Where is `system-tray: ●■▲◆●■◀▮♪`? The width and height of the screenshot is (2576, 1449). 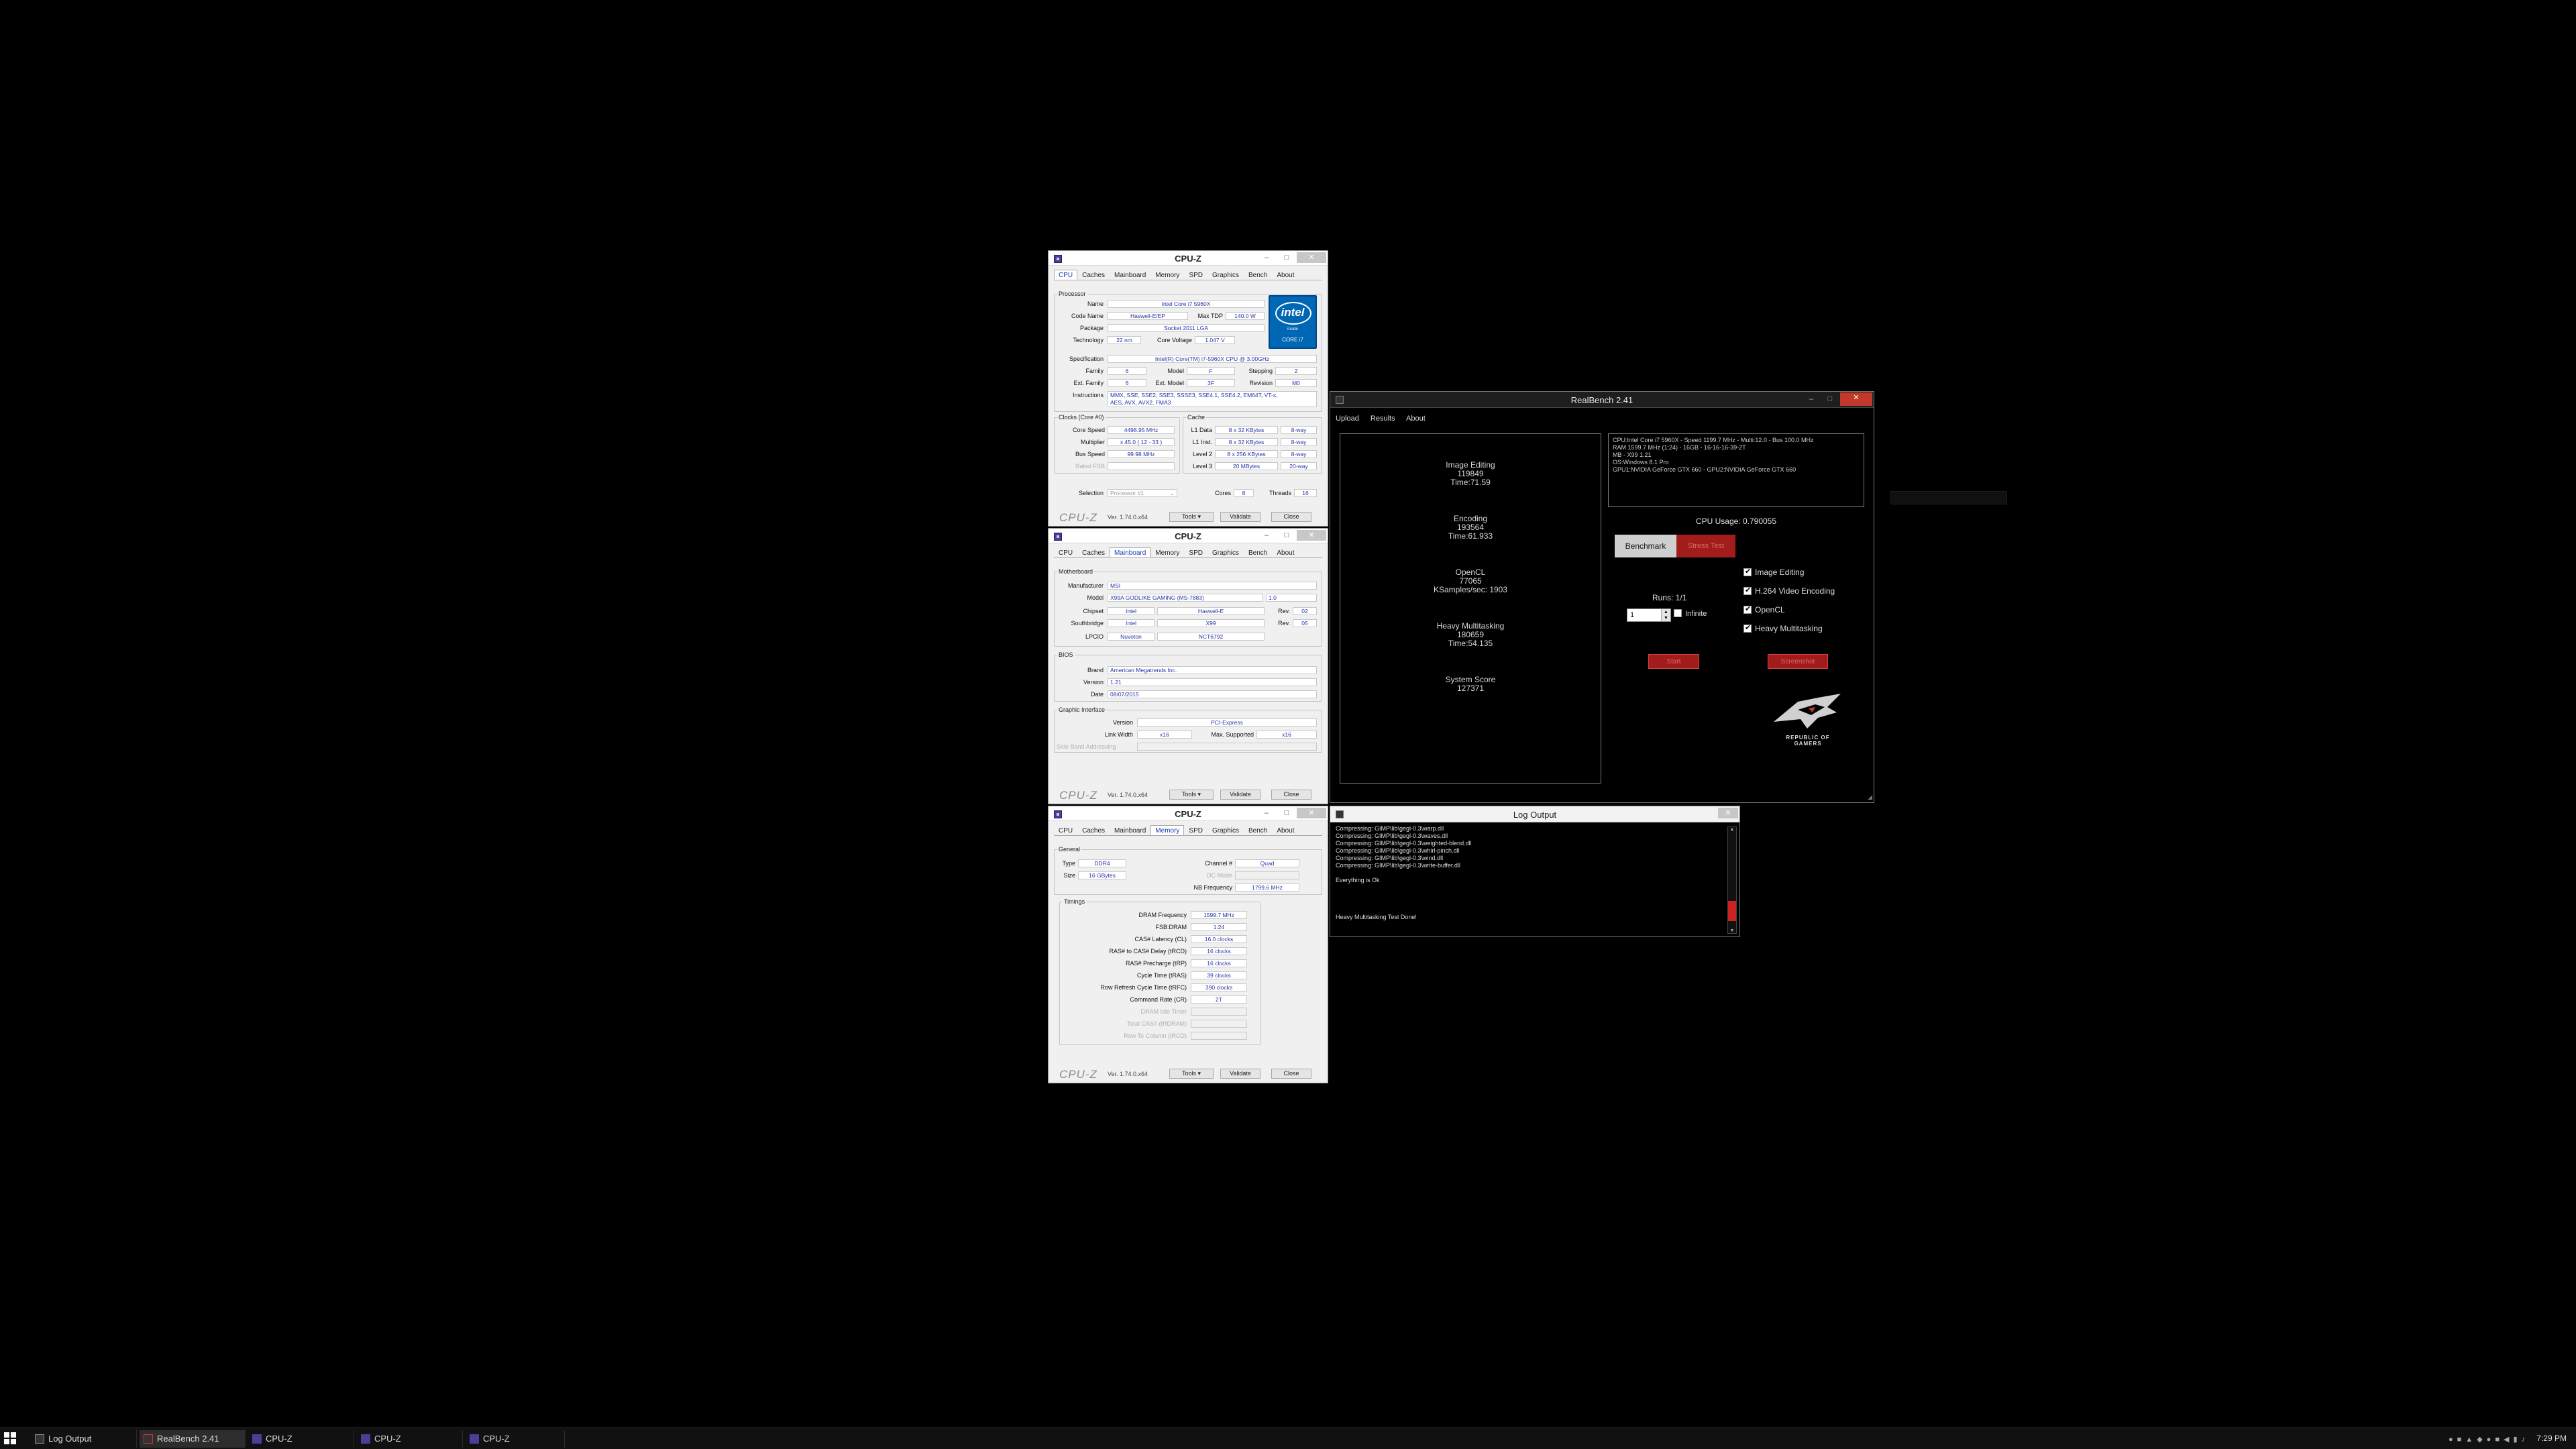 system-tray: ●■▲◆●■◀▮♪ is located at coordinates (2442, 1439).